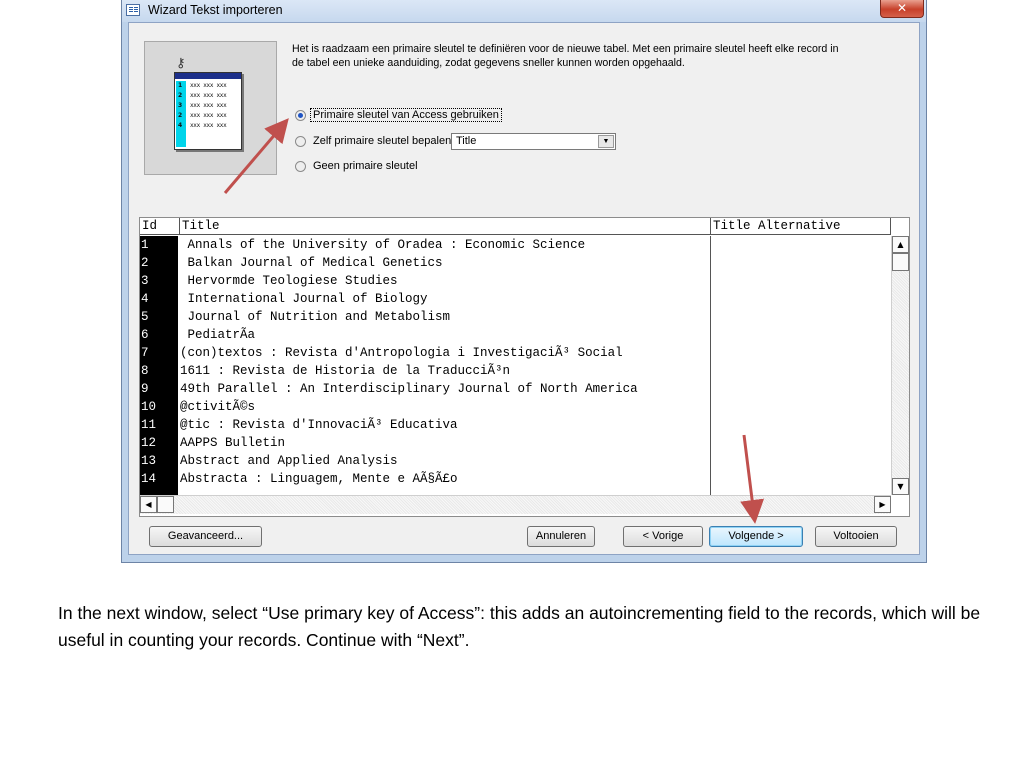 This screenshot has width=1024, height=768. What do you see at coordinates (801, 226) in the screenshot?
I see `column-header-title-alternative: Title Alternative` at bounding box center [801, 226].